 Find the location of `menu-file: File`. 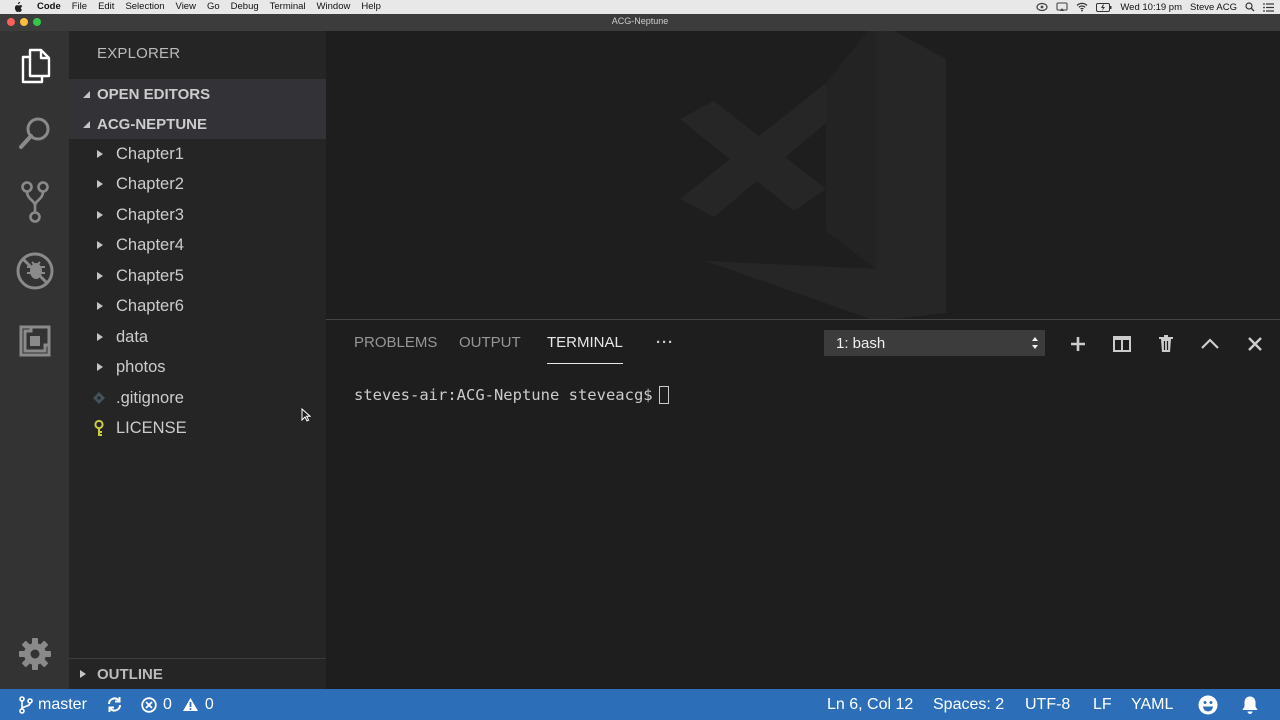

menu-file: File is located at coordinates (79, 7).